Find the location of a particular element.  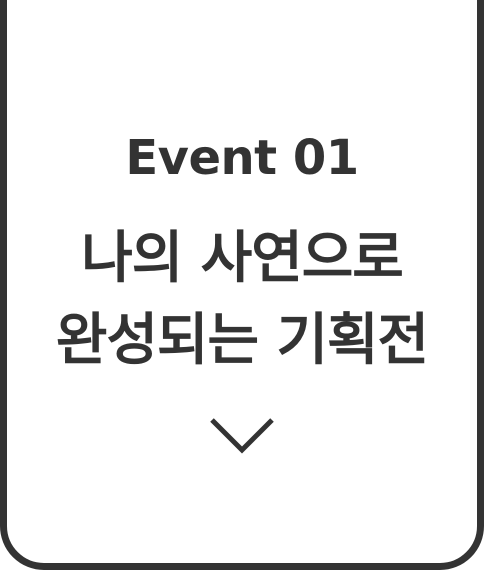

event-title-line-1: 나의 사연으로 is located at coordinates (242, 258).